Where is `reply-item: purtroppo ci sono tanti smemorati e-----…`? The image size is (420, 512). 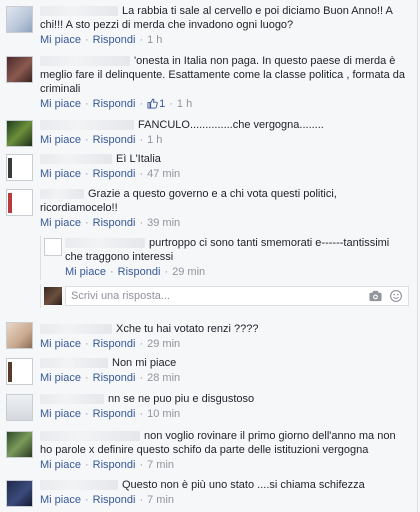
reply-item: purtroppo ci sono tanti smemorati e-----… is located at coordinates (225, 258).